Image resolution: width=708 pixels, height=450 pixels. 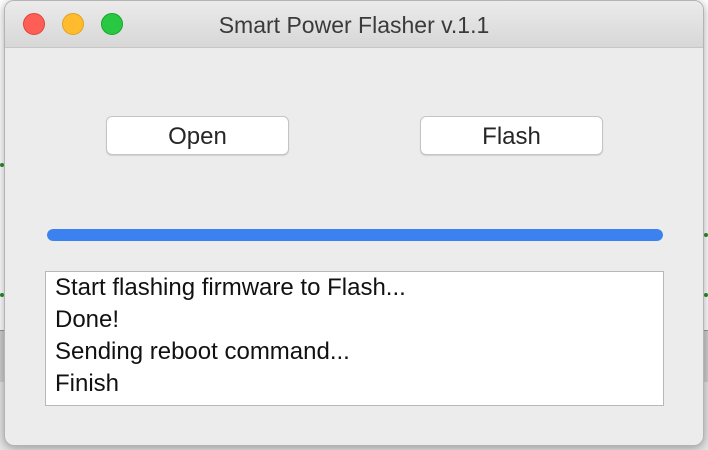 I want to click on window-title: Smart Power Flasher v.1.1, so click(x=354, y=25).